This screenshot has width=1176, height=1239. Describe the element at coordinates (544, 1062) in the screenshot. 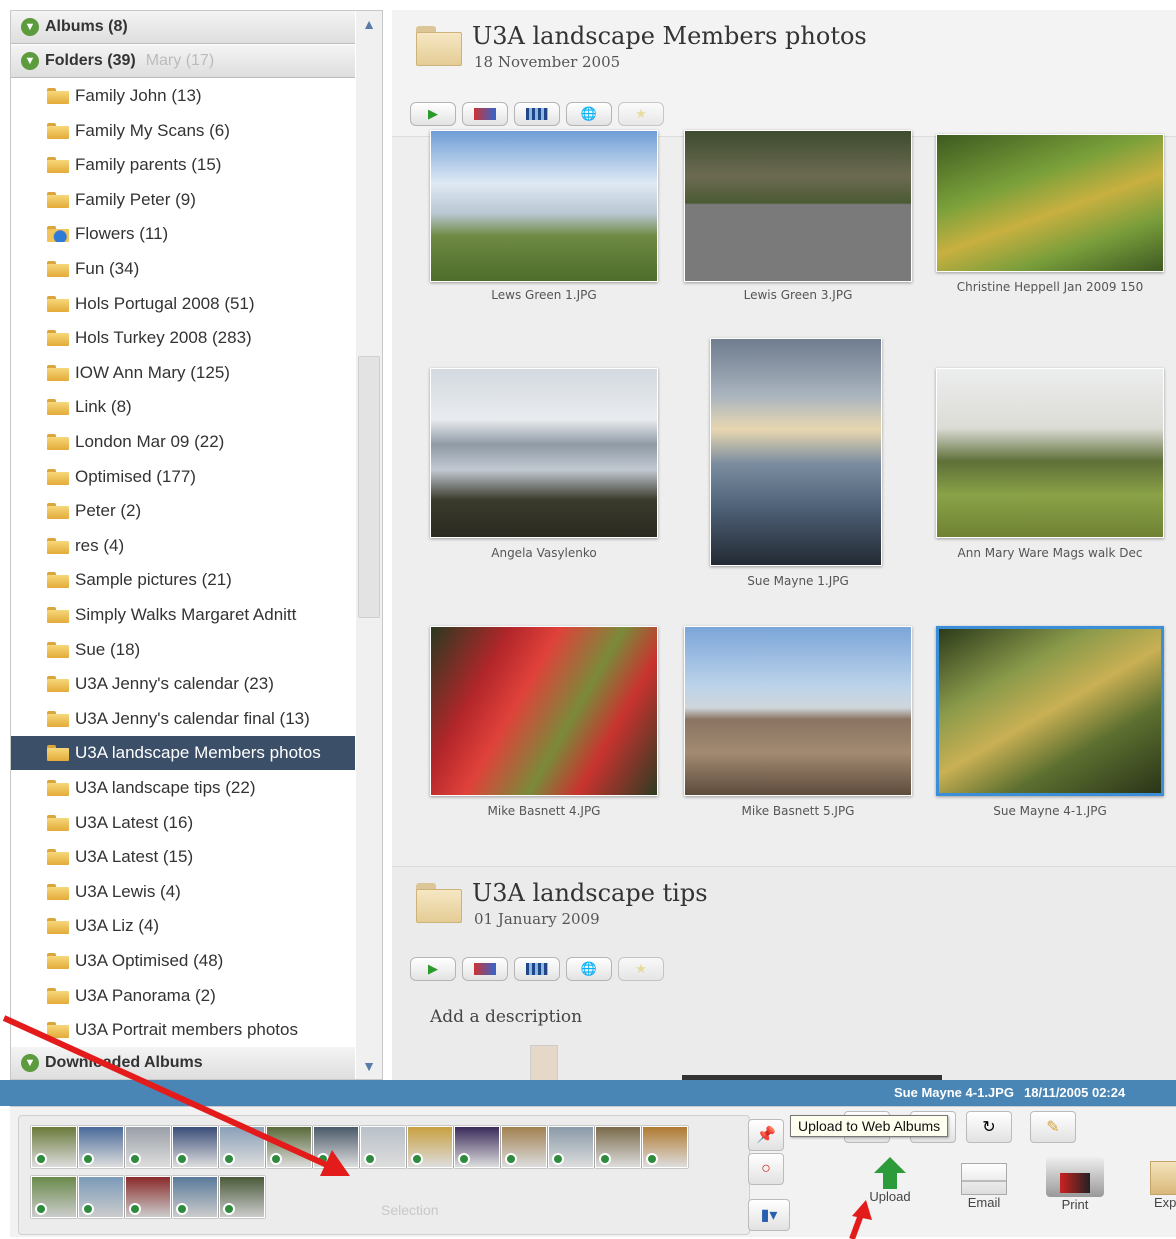

I see `partial-photo` at that location.